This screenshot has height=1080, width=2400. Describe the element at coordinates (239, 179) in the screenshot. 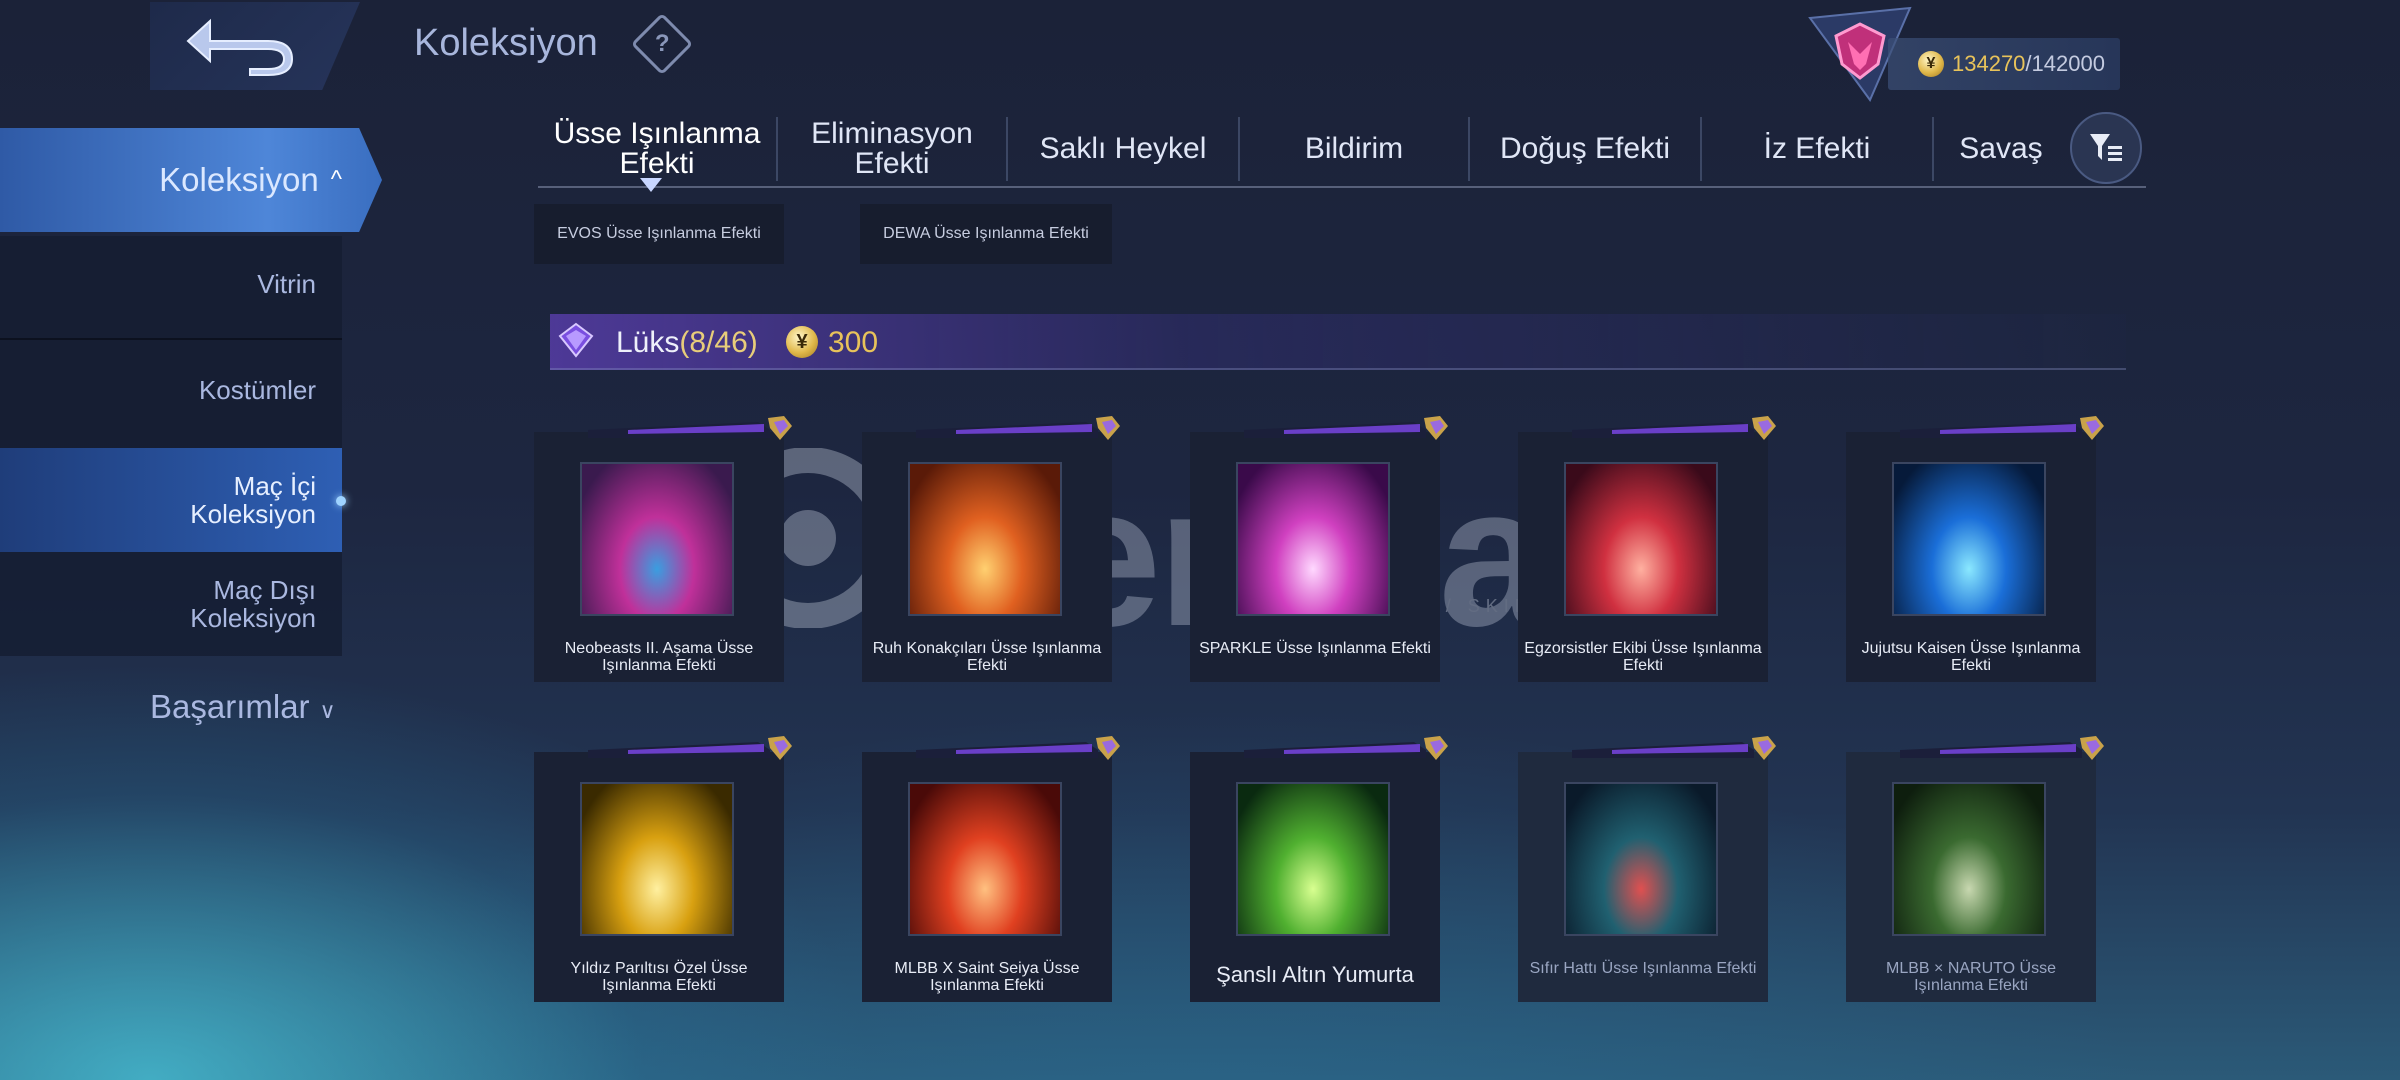

I see `sidebar-collection-label: Koleksiyon` at that location.